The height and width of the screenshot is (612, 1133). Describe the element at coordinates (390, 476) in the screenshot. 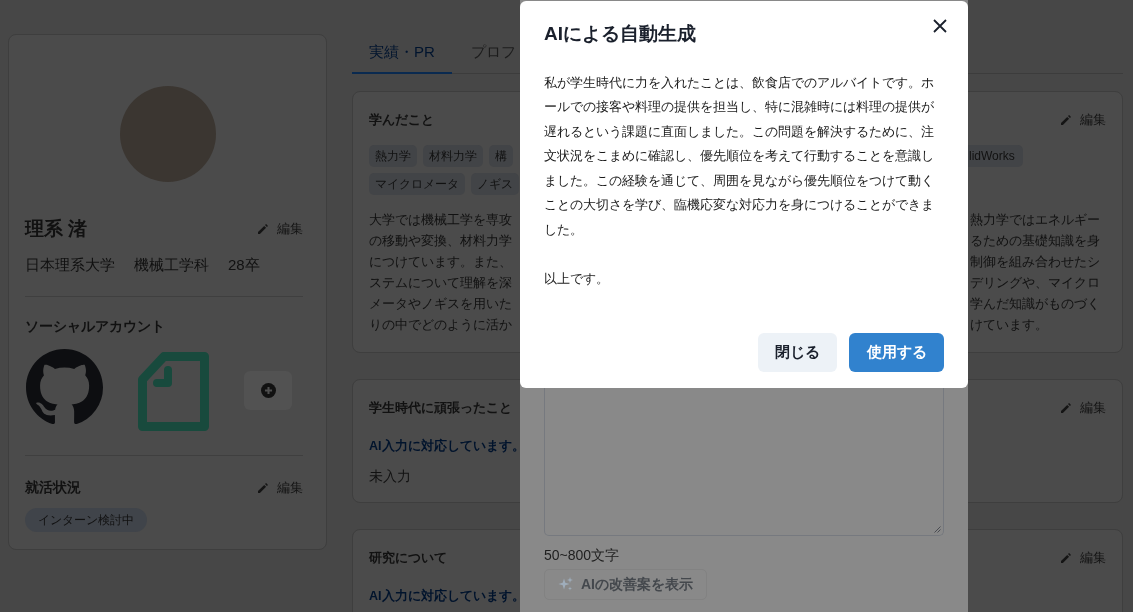

I see `field-value: 未入力` at that location.